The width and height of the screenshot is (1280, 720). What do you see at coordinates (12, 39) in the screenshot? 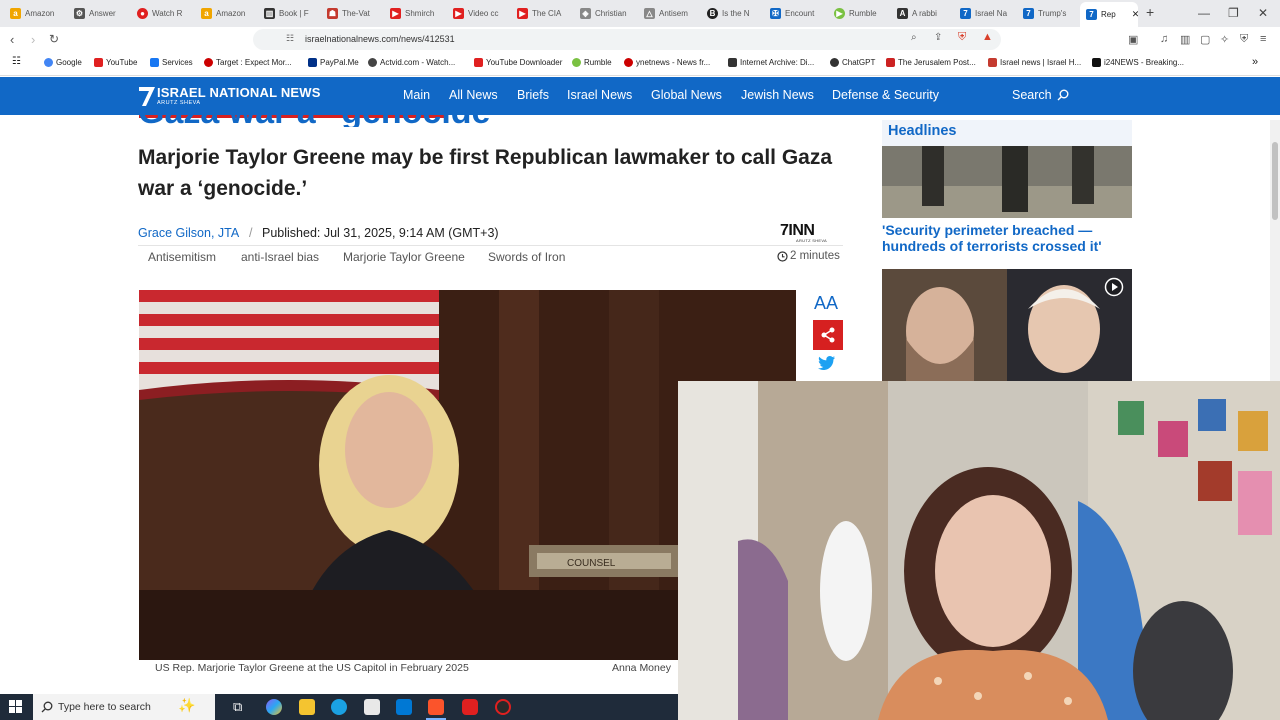
I see `back-icon: ‹` at bounding box center [12, 39].